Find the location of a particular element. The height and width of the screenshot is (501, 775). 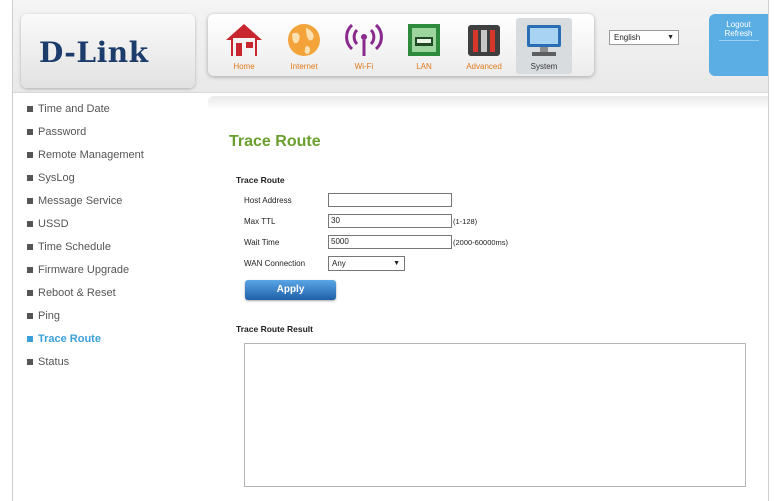

max-ttl-label: Max TTL is located at coordinates (260, 221).